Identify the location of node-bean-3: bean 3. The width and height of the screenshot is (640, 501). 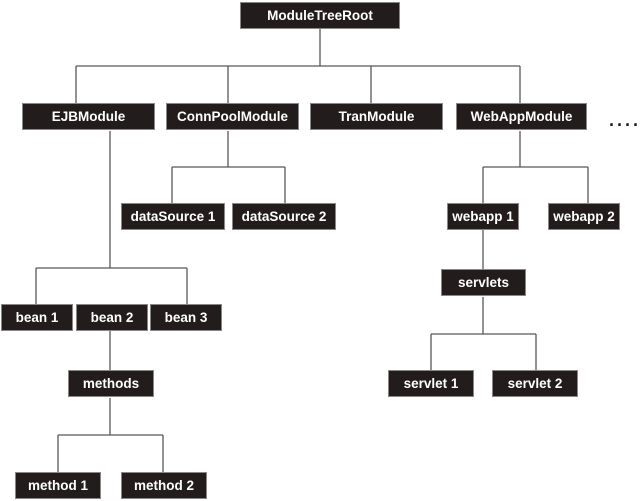
(186, 317).